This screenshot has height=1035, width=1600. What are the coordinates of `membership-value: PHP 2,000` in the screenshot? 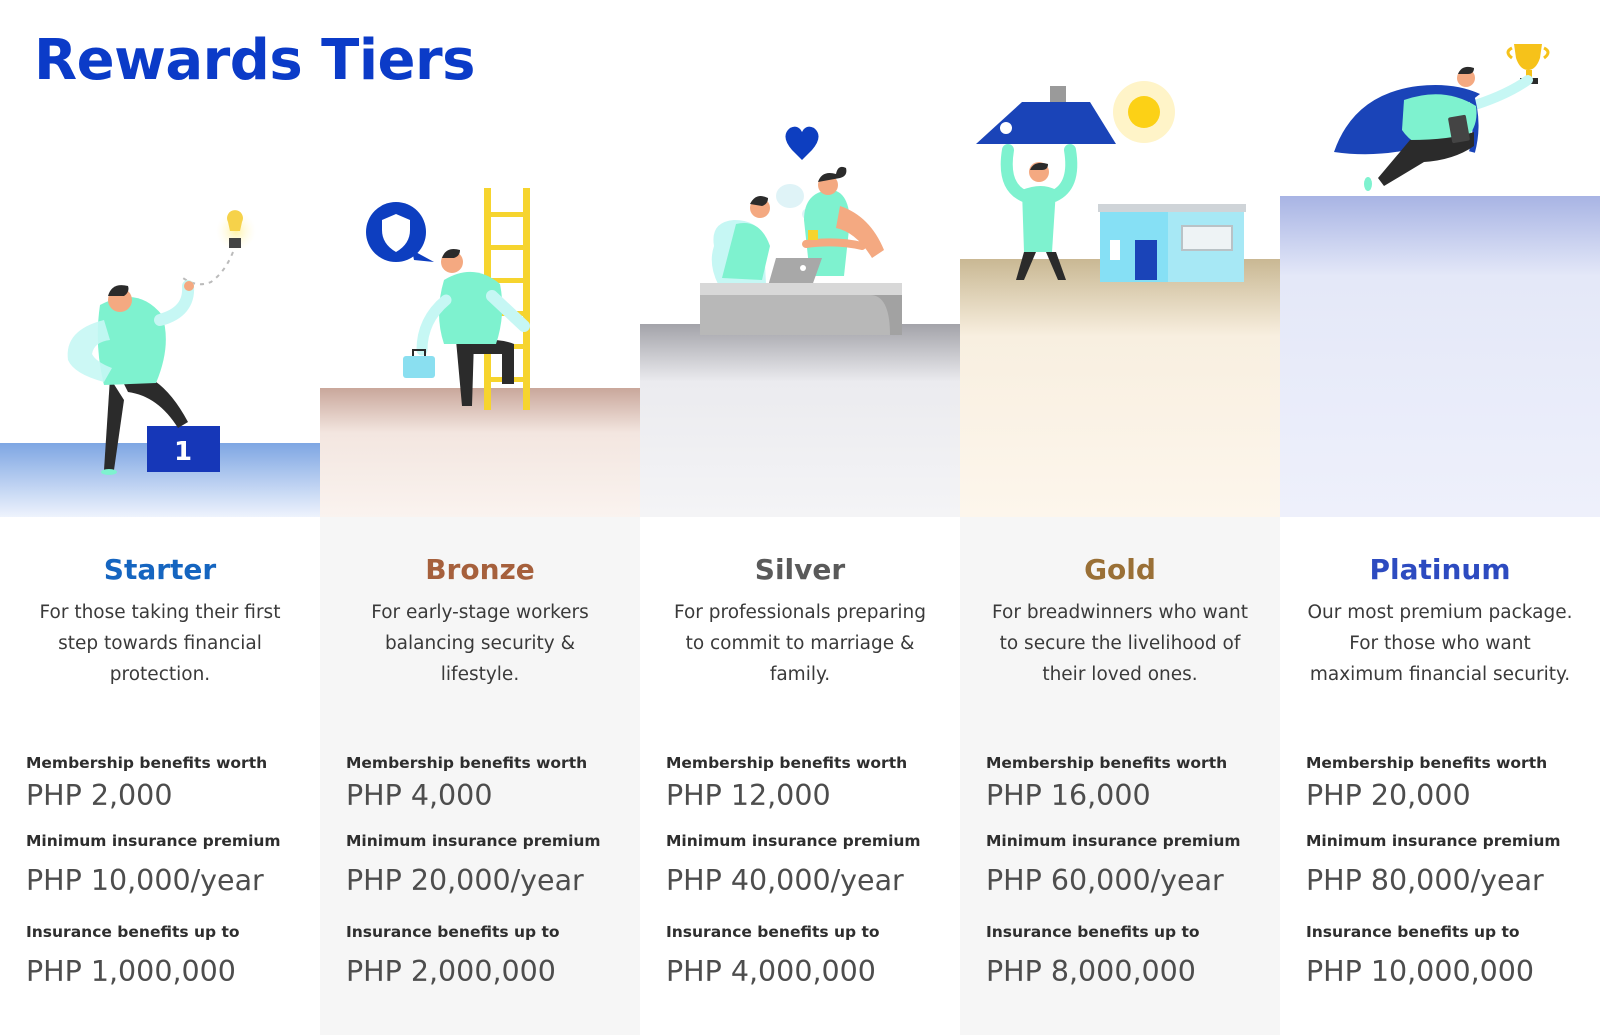 It's located at (99, 795).